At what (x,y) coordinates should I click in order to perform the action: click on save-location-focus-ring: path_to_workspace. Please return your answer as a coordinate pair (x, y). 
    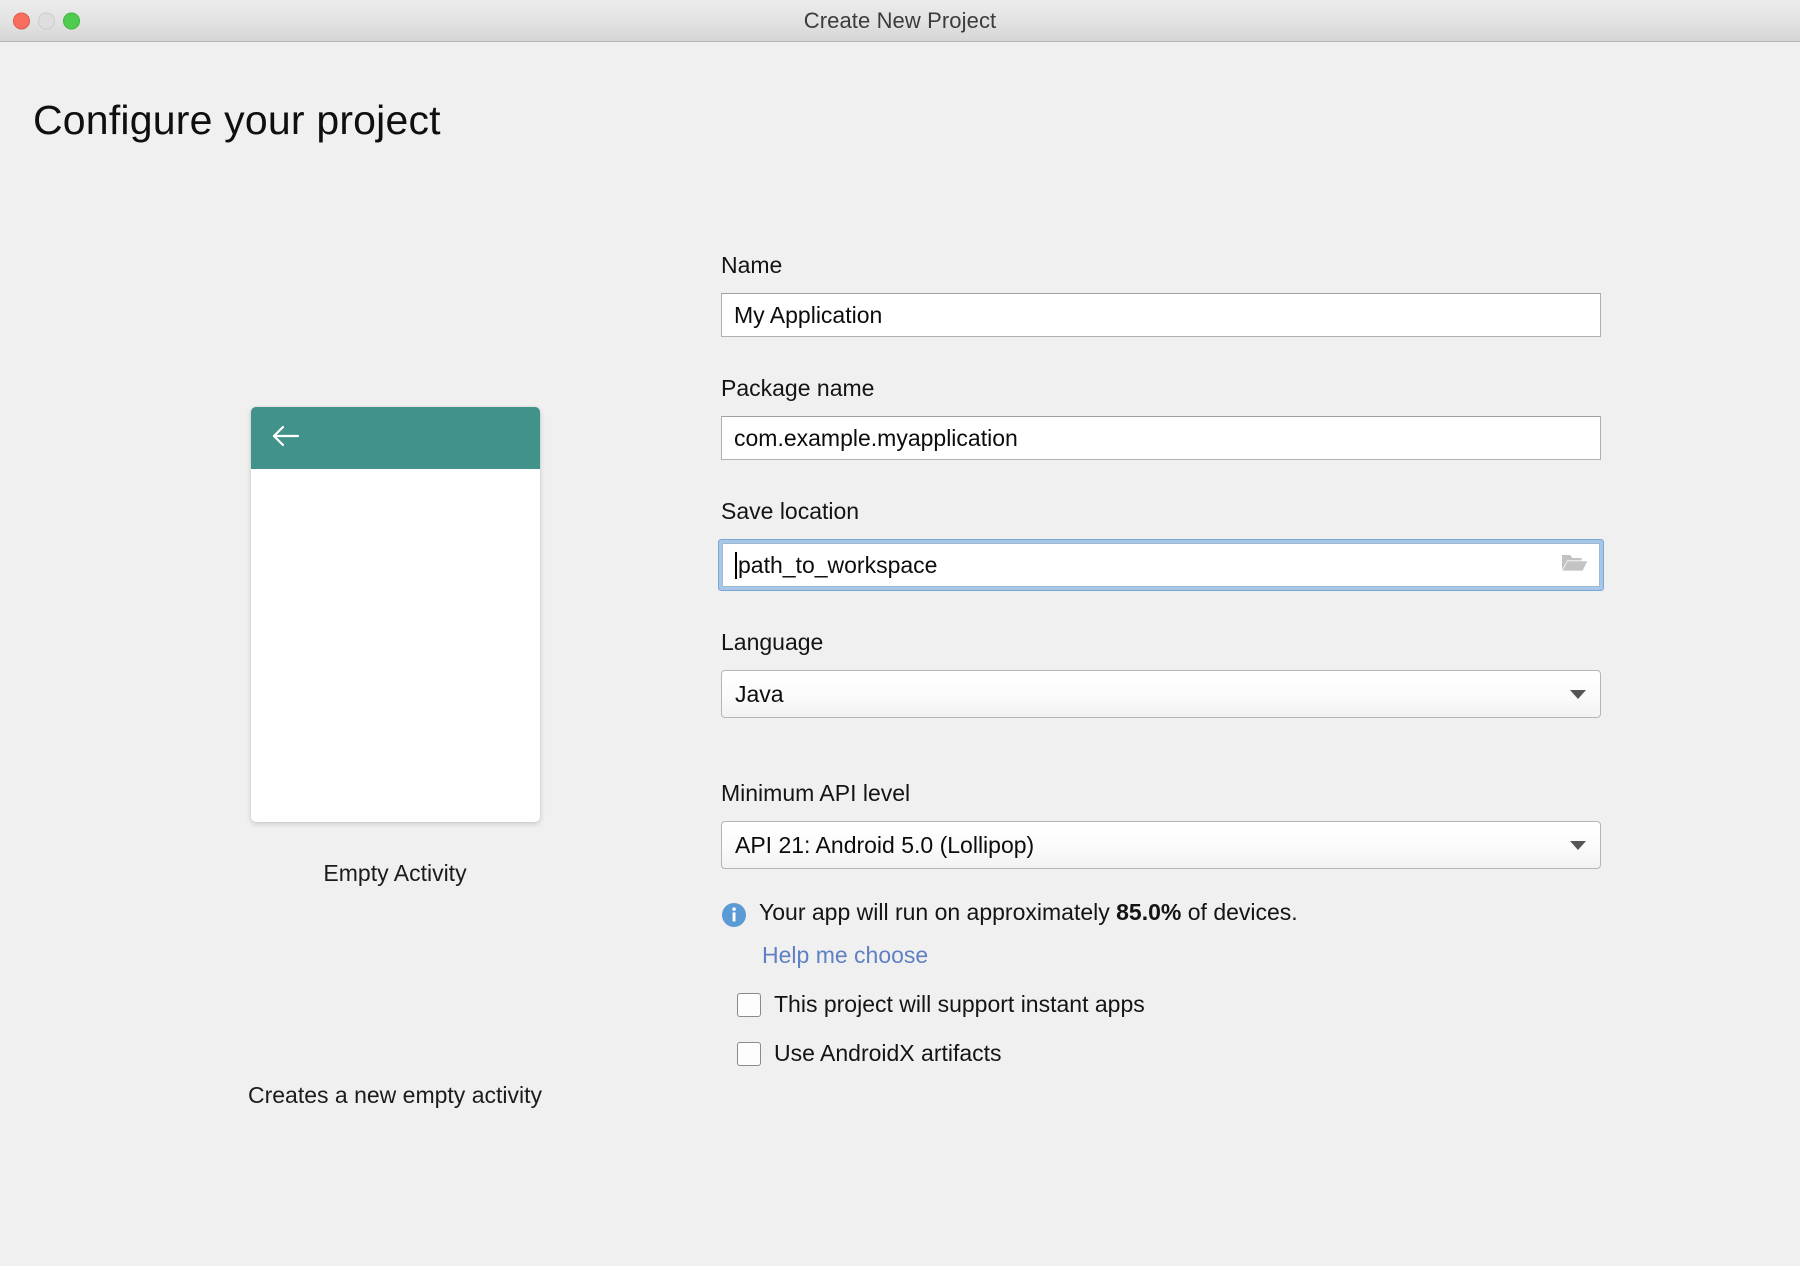
    Looking at the image, I should click on (1161, 565).